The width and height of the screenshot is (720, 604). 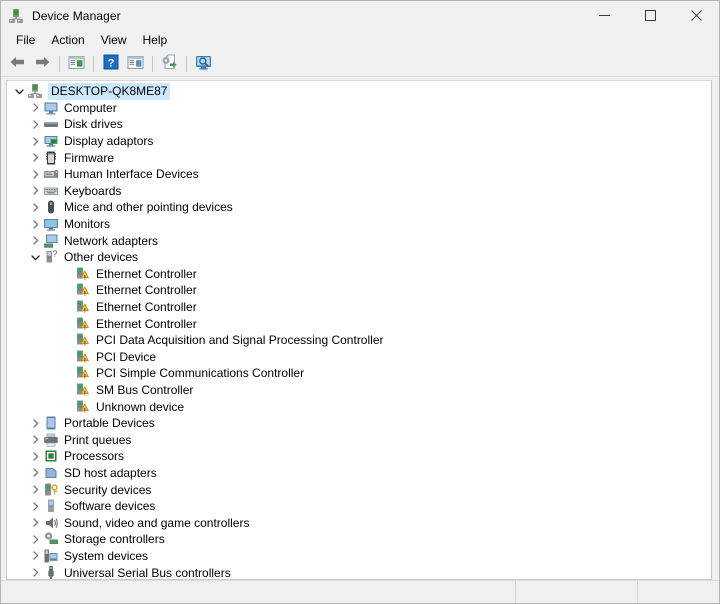 What do you see at coordinates (89, 157) in the screenshot?
I see `tree-item-label: Firmware` at bounding box center [89, 157].